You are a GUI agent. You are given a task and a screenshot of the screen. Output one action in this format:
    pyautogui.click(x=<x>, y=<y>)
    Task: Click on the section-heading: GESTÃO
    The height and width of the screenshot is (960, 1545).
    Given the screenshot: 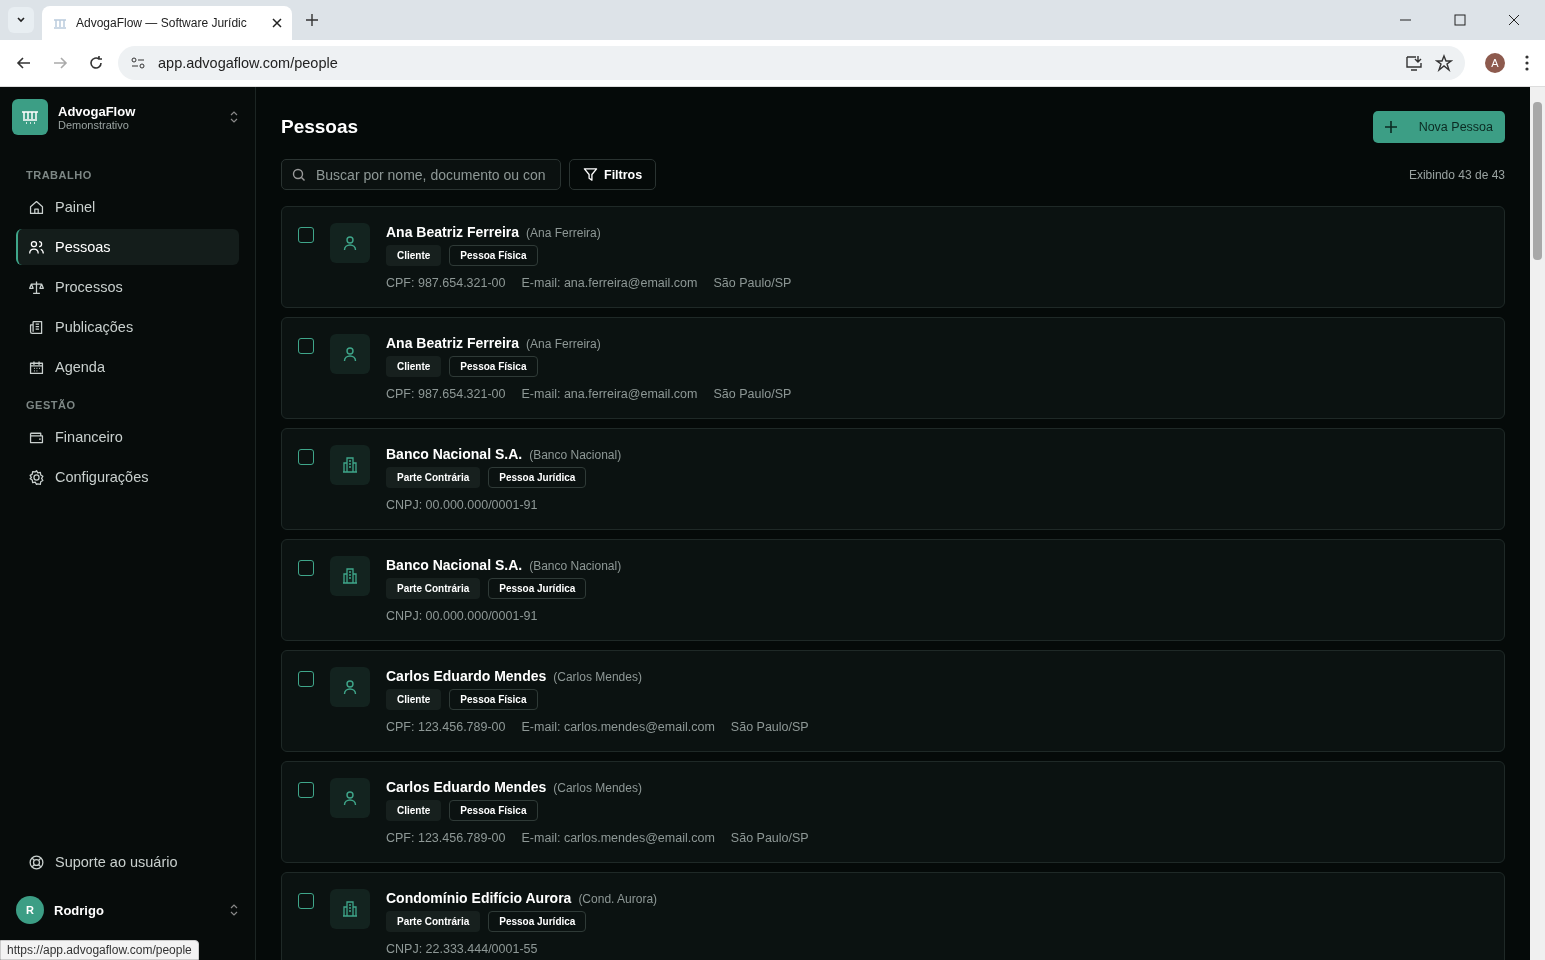 What is the action you would take?
    pyautogui.click(x=51, y=405)
    